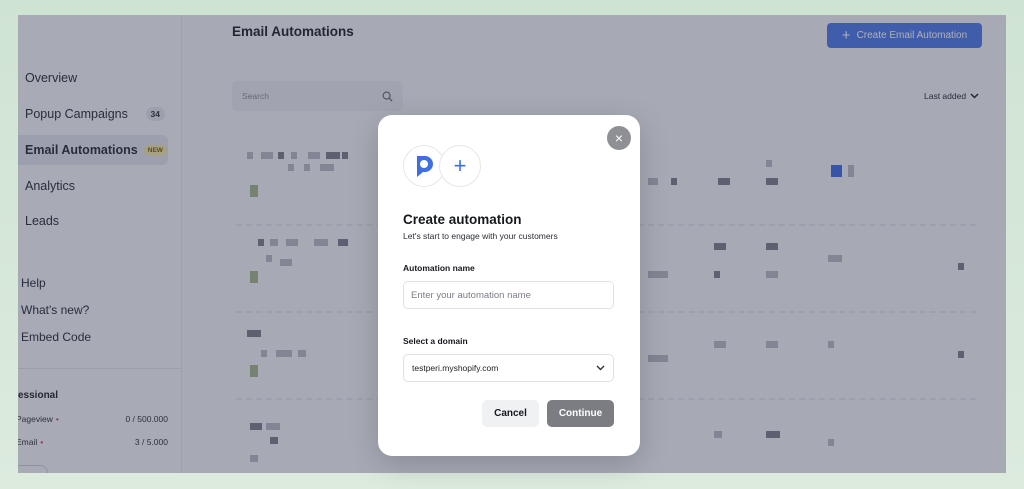 The width and height of the screenshot is (1024, 489). What do you see at coordinates (435, 341) in the screenshot?
I see `domain-label: Select a domain` at bounding box center [435, 341].